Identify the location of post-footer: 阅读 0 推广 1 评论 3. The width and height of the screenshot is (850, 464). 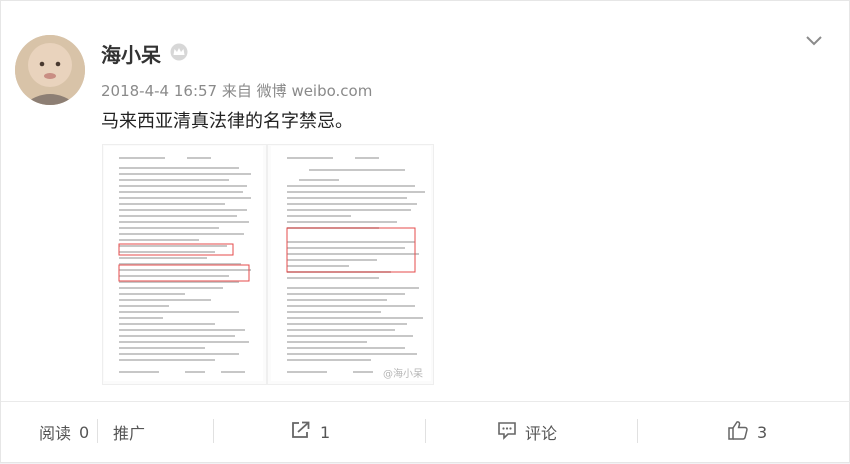
(425, 432).